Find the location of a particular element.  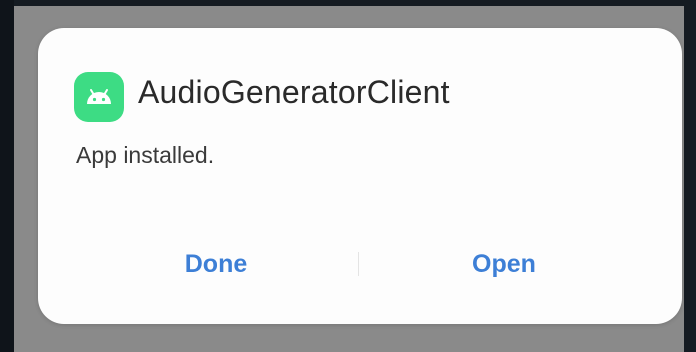

phone-bezel is located at coordinates (7, 176).